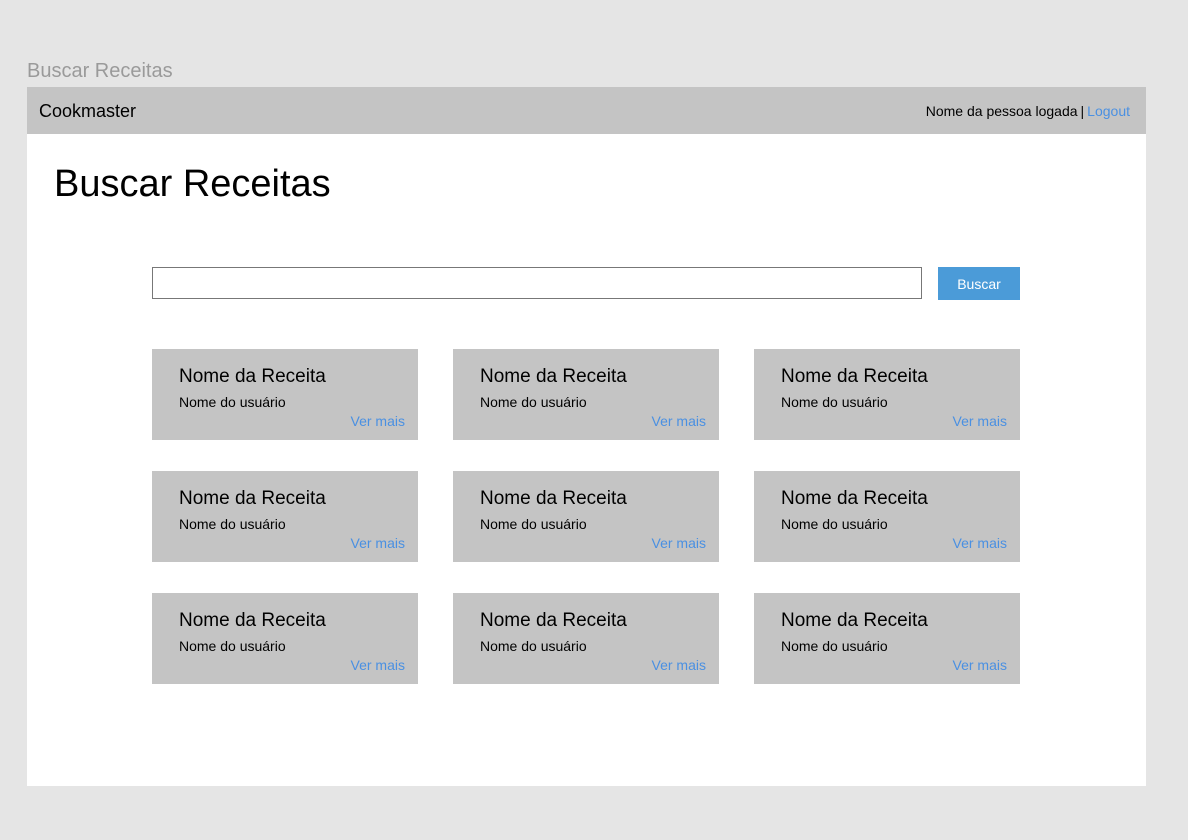 The height and width of the screenshot is (840, 1188). What do you see at coordinates (1001, 111) in the screenshot?
I see `logged-user-name: Nome da pessoa logada` at bounding box center [1001, 111].